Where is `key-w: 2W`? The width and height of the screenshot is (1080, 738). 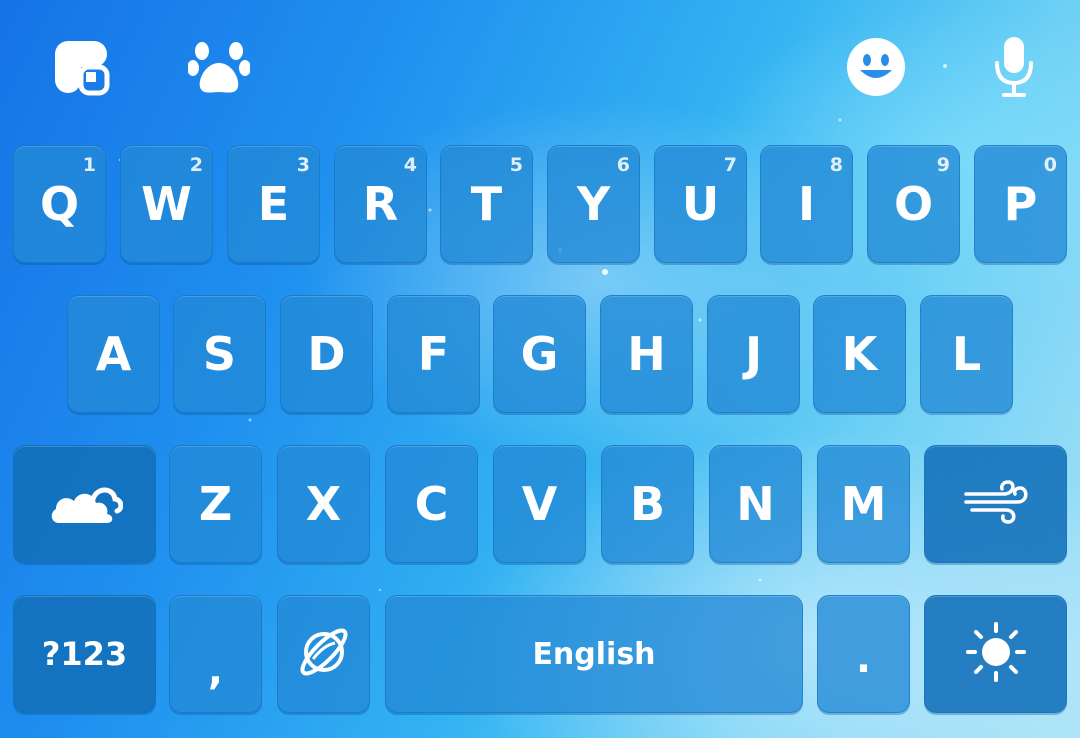 key-w: 2W is located at coordinates (166, 204).